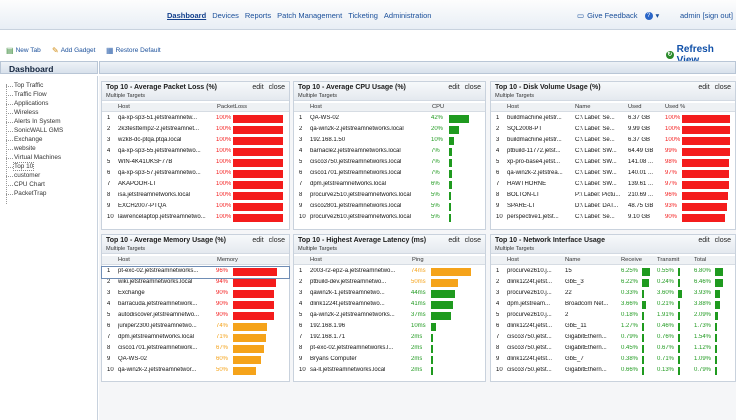  I want to click on table-row: 9 EXCH2007-PTQA 100%, so click(195, 207).